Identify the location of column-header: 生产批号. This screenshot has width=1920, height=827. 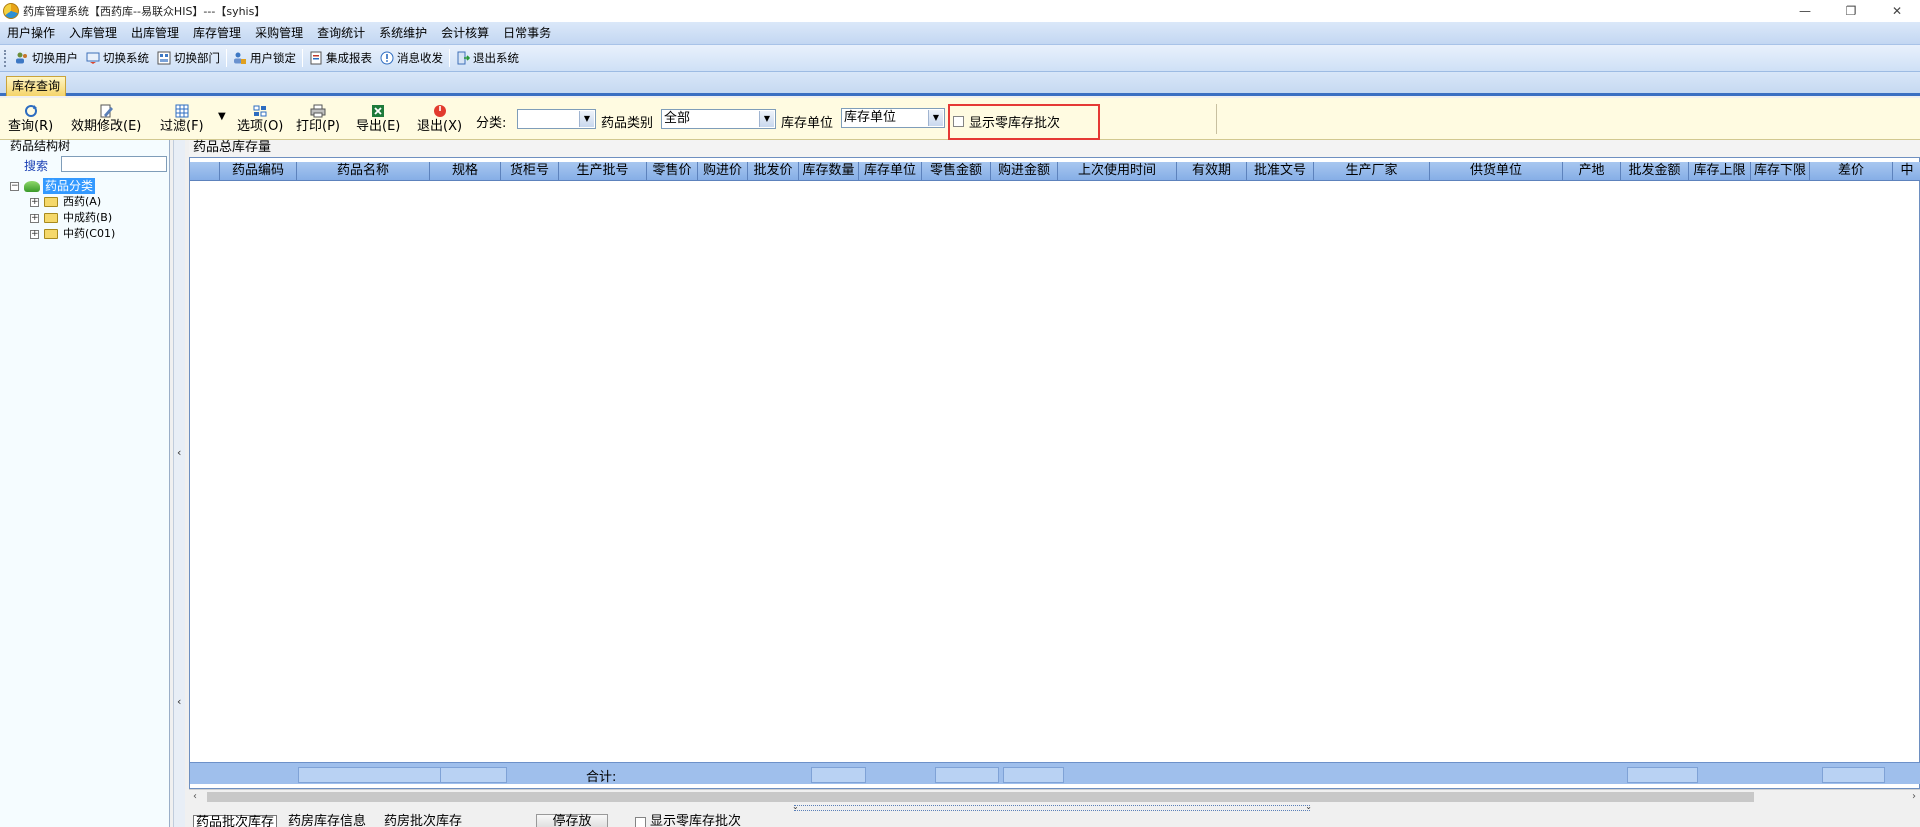
(603, 171).